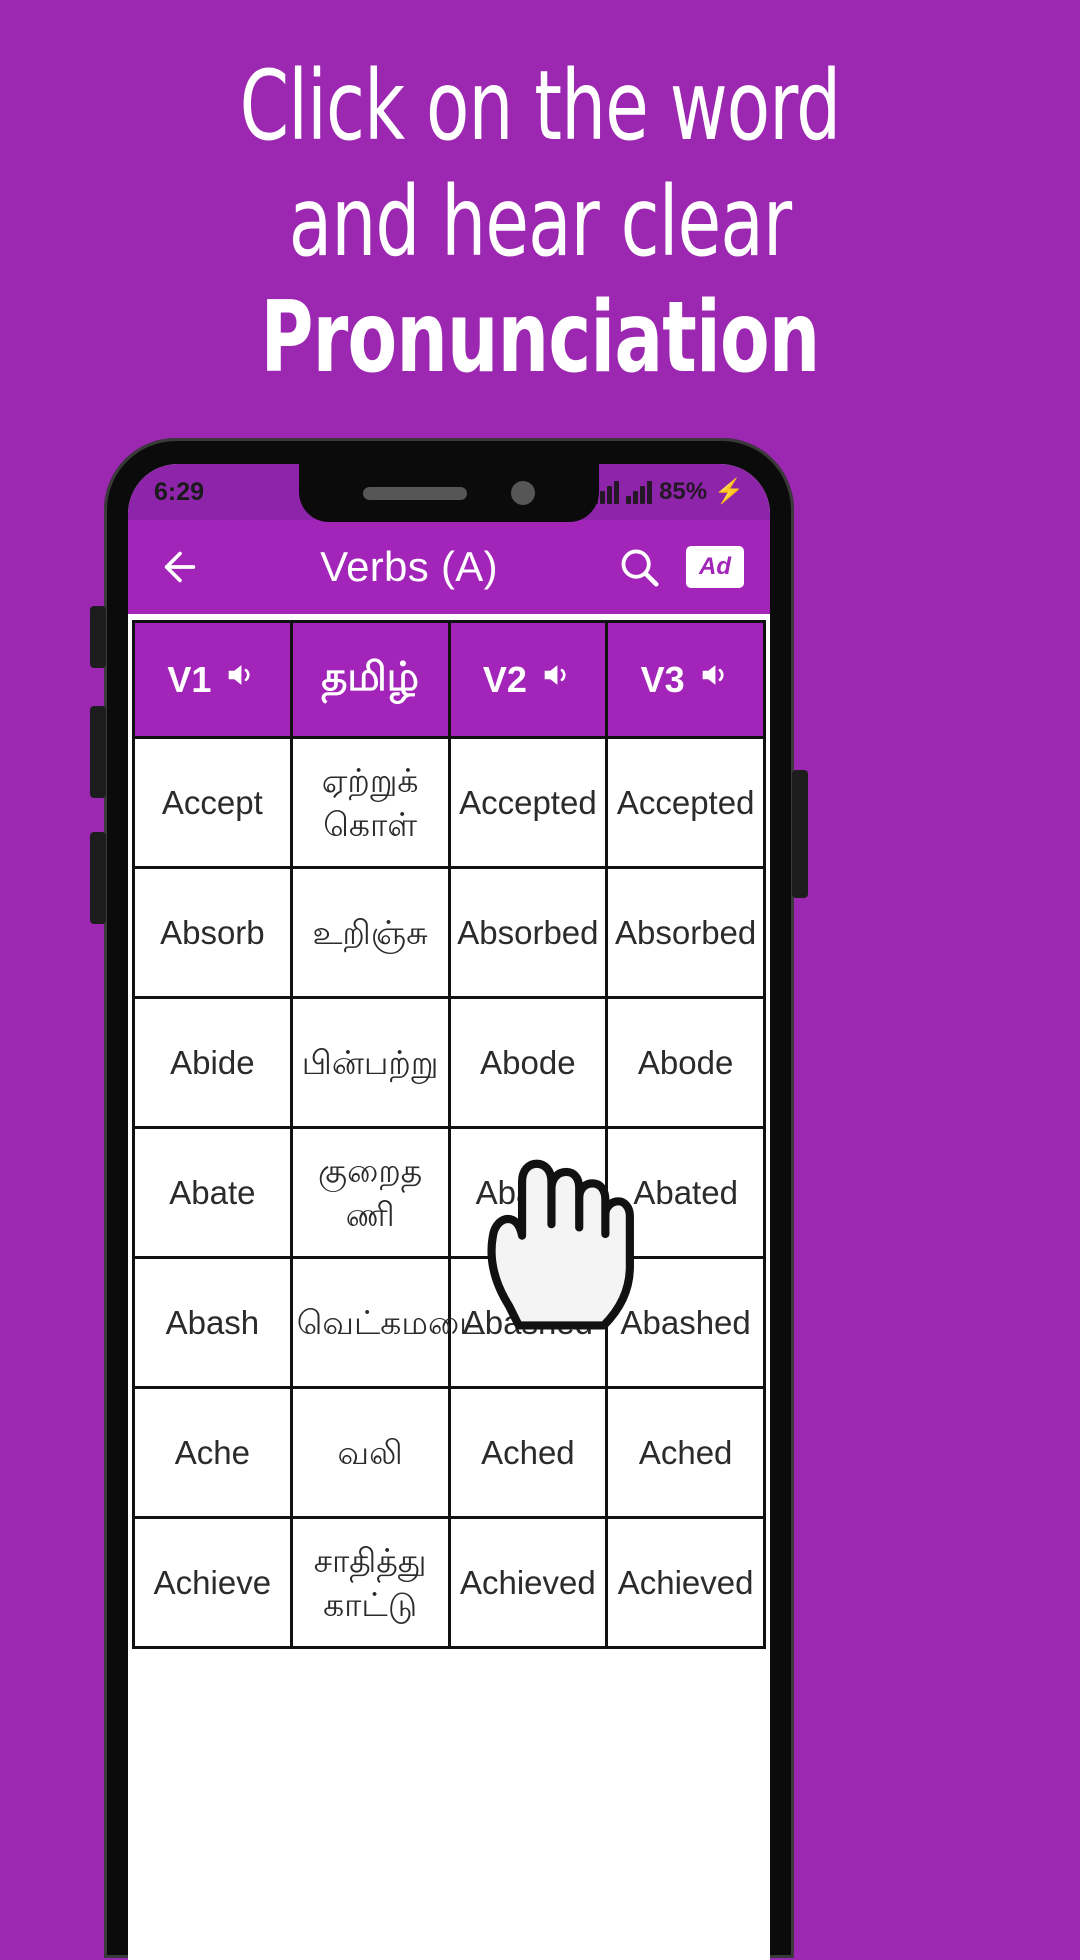 The image size is (1080, 1960). I want to click on verb-table-head: V1 தமிழ் V2 V3, so click(449, 679).